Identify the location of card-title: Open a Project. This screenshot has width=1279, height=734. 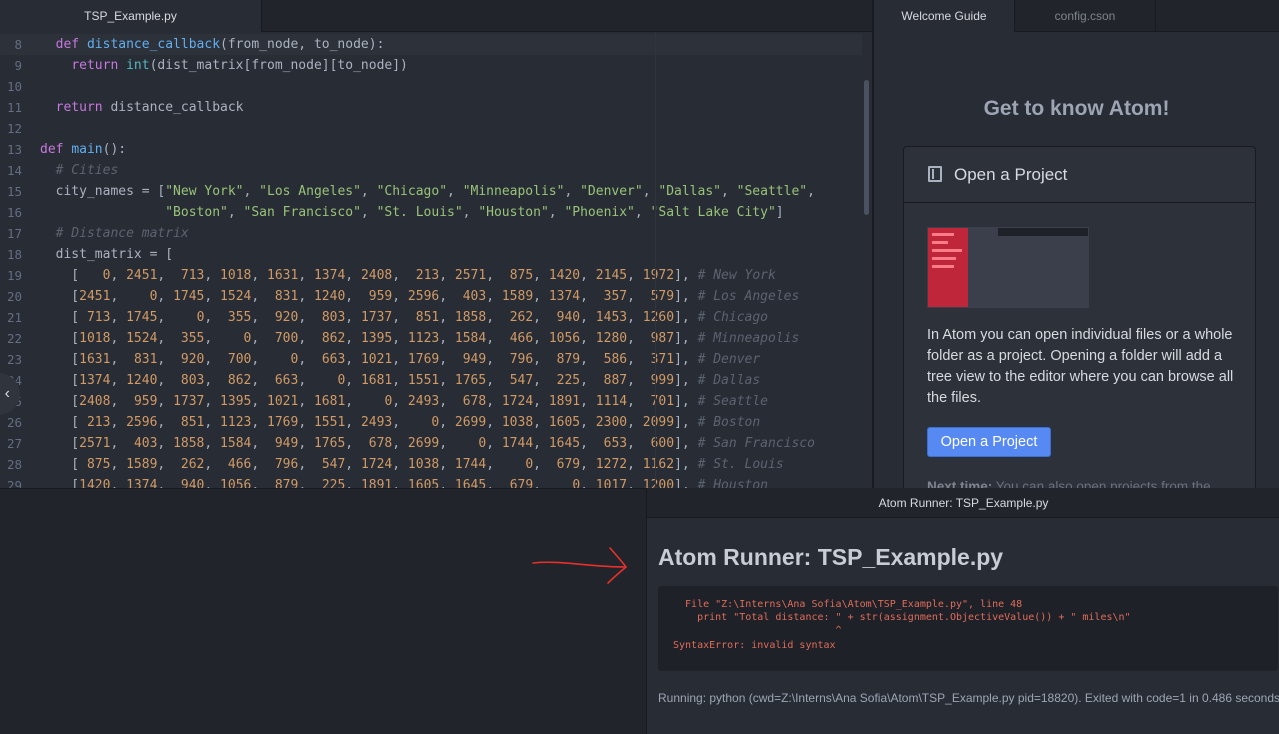
(1011, 174).